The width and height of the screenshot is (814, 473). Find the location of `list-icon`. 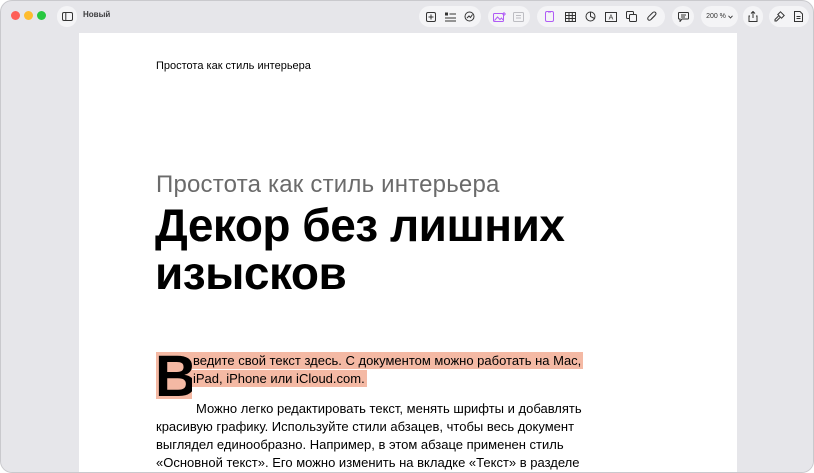

list-icon is located at coordinates (450, 17).